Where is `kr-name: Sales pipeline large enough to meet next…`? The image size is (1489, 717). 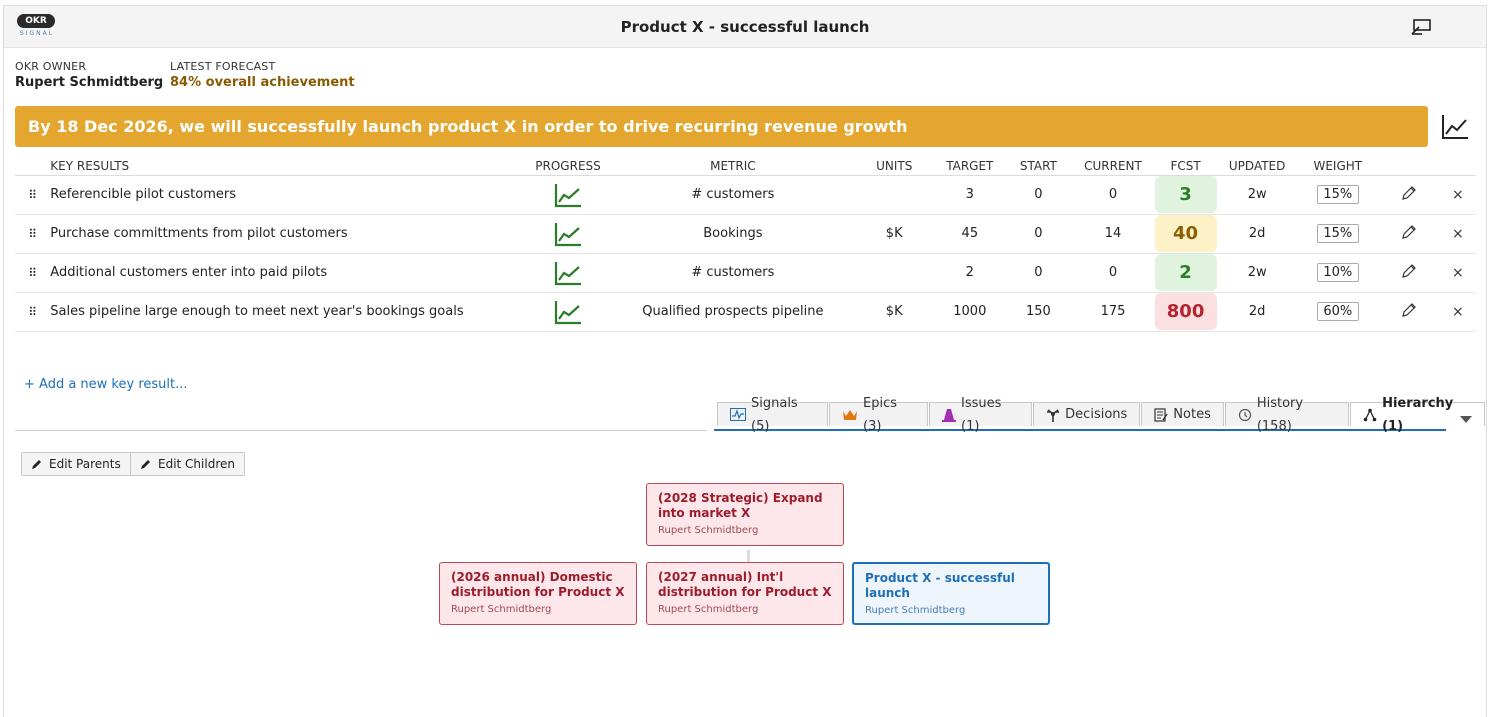 kr-name: Sales pipeline large enough to meet next… is located at coordinates (287, 312).